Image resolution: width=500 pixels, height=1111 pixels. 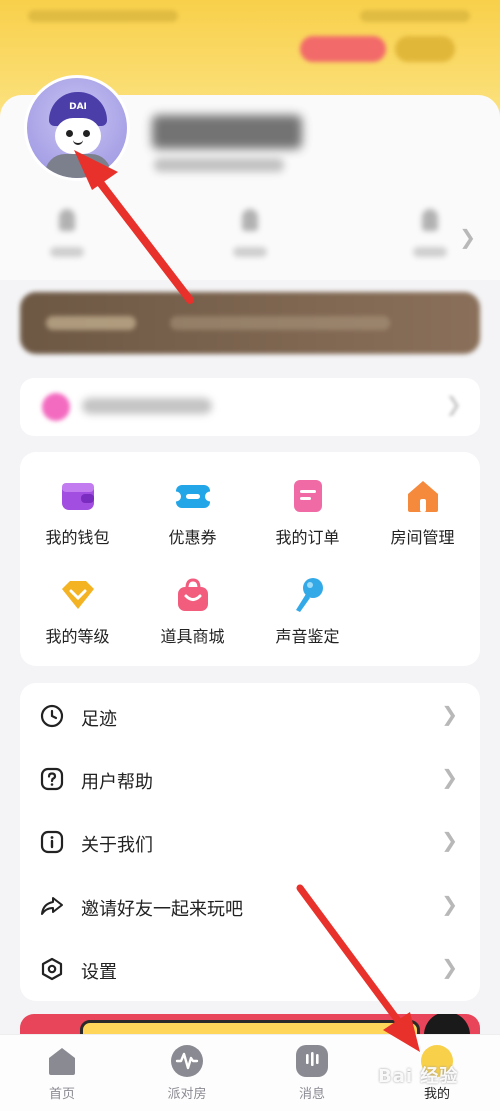 I want to click on menu-item-label: 用户帮助, so click(x=117, y=782).